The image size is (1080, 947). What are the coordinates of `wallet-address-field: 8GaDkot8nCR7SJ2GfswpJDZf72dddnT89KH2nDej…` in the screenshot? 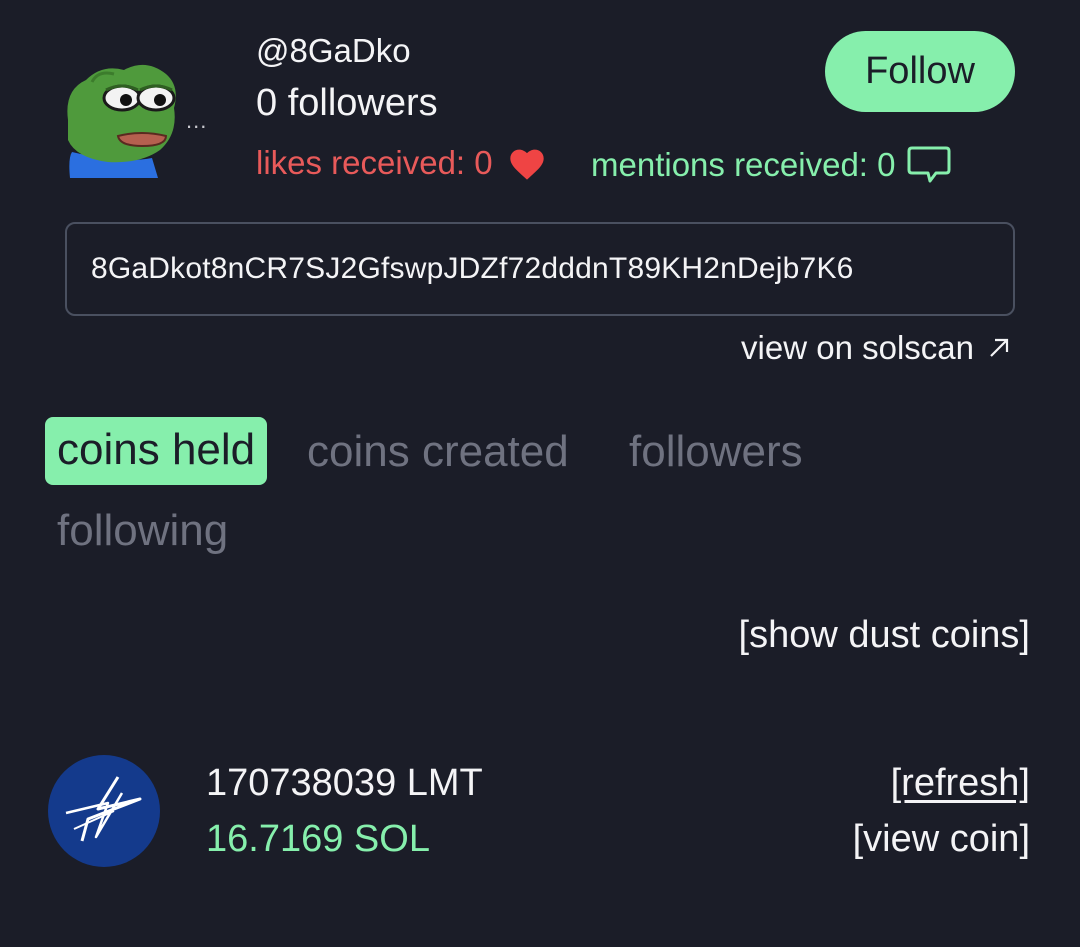 It's located at (540, 269).